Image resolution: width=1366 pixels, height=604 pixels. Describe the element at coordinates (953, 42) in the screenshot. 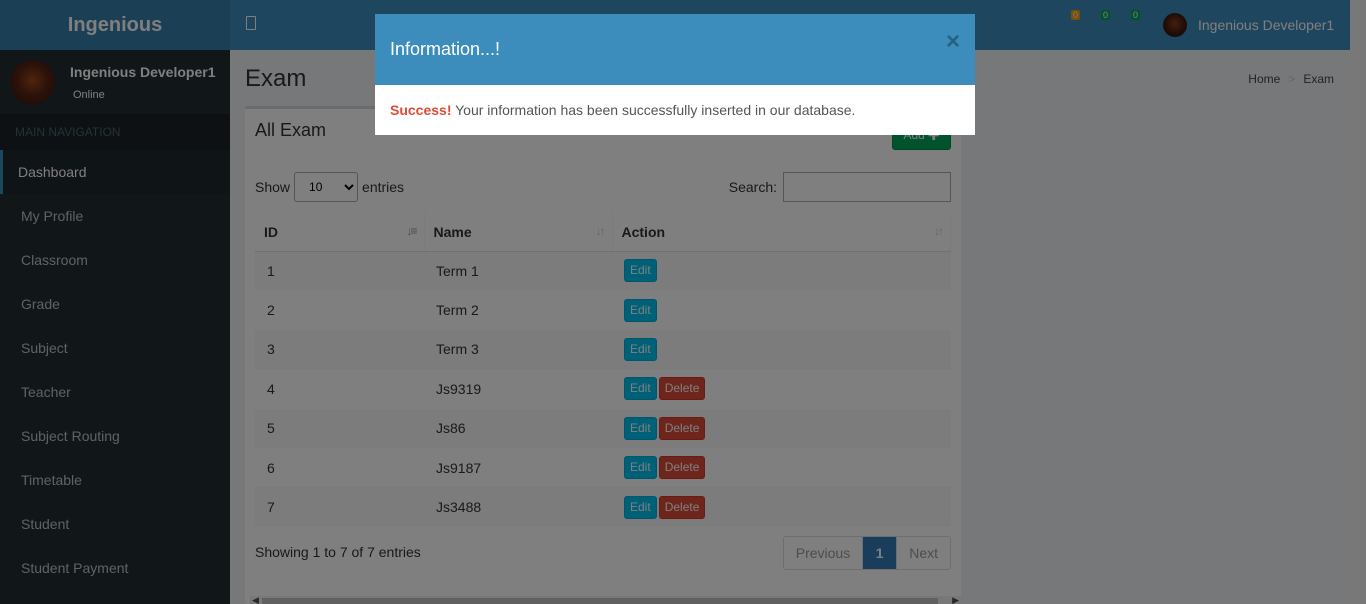

I see `close-icon: ×` at that location.